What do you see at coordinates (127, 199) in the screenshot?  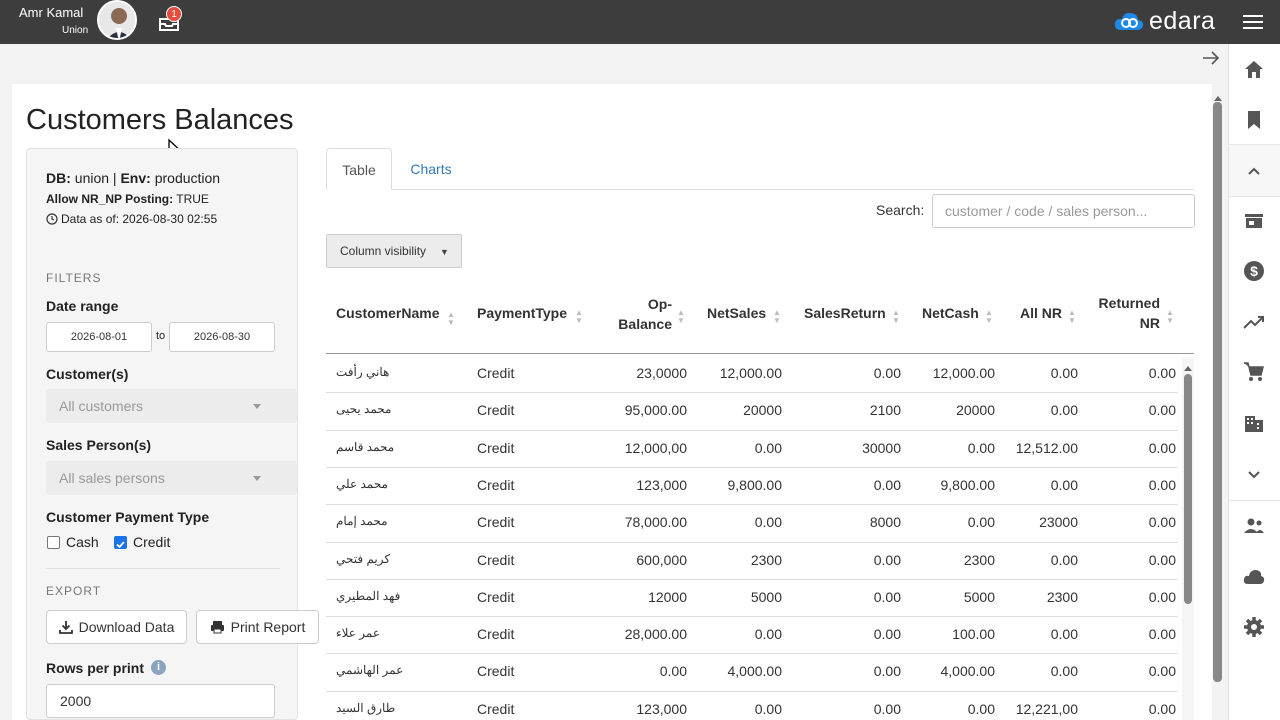 I see `allow-posting-info: Allow NR_NP Posting: TRUE` at bounding box center [127, 199].